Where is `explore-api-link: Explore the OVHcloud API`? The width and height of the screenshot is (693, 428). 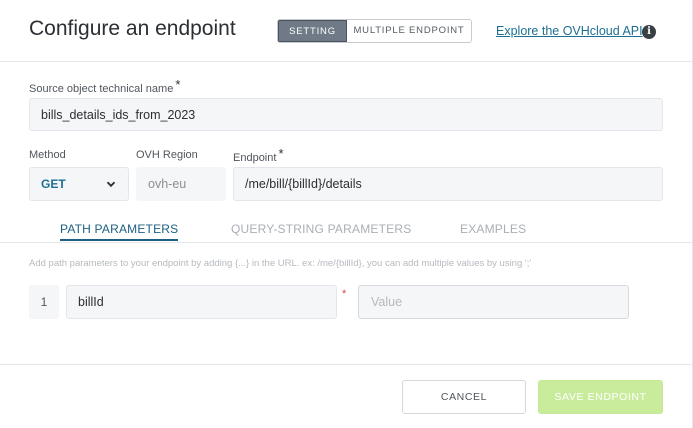 explore-api-link: Explore the OVHcloud API is located at coordinates (569, 31).